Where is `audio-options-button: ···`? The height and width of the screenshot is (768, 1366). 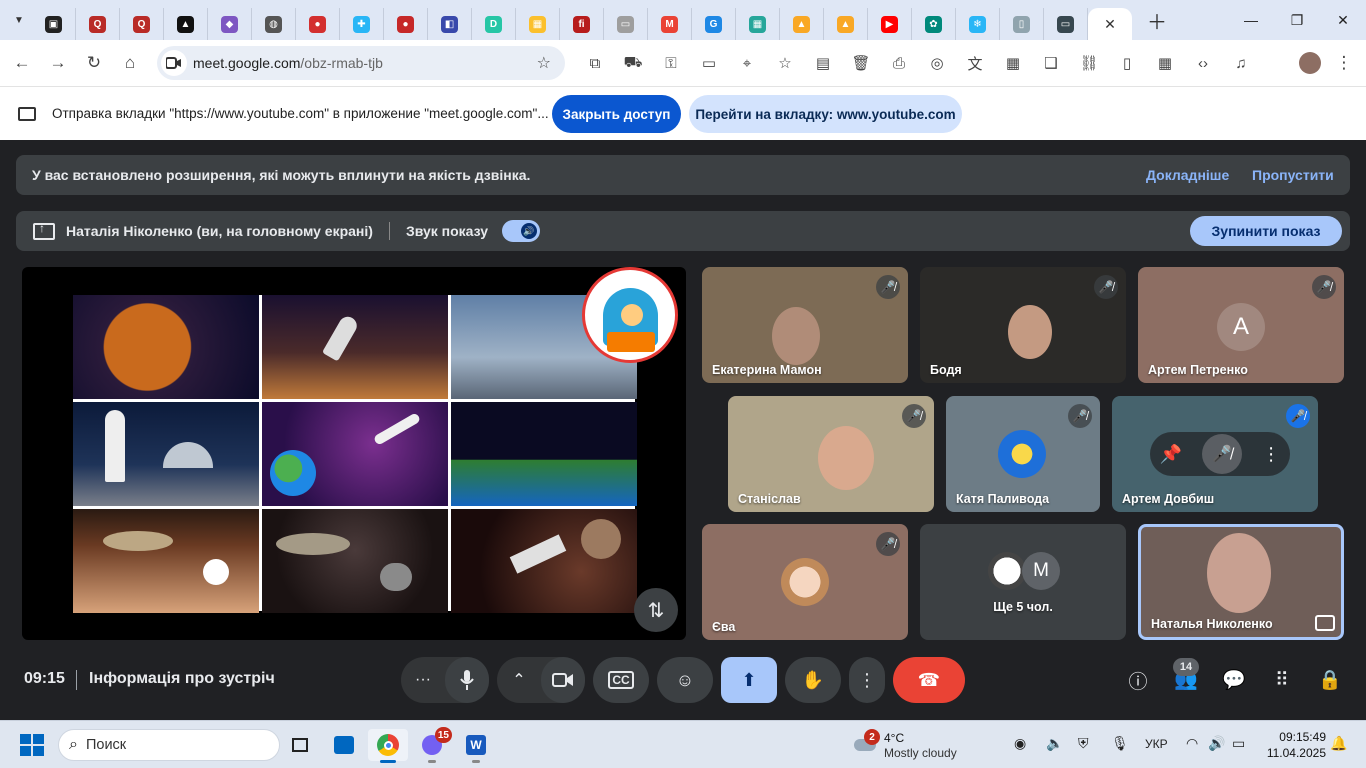 audio-options-button: ··· is located at coordinates (423, 680).